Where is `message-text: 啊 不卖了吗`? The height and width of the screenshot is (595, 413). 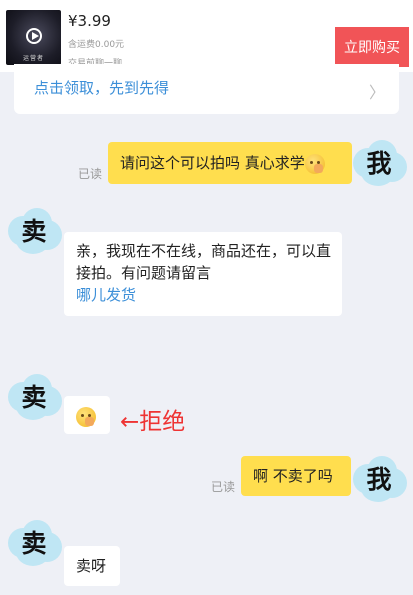 message-text: 啊 不卖了吗 is located at coordinates (293, 476).